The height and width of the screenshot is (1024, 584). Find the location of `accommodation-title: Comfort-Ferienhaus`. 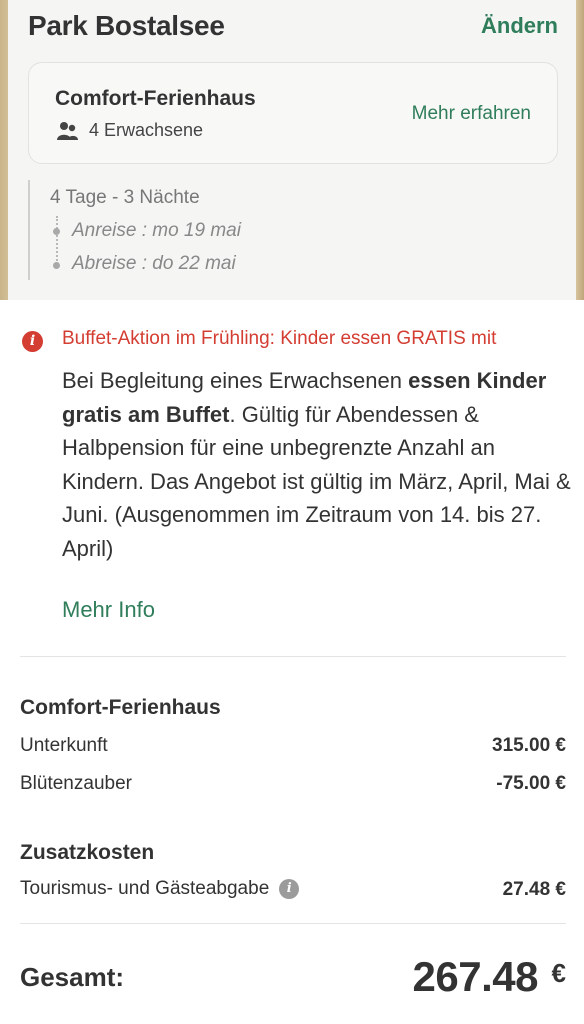

accommodation-title: Comfort-Ferienhaus is located at coordinates (120, 707).